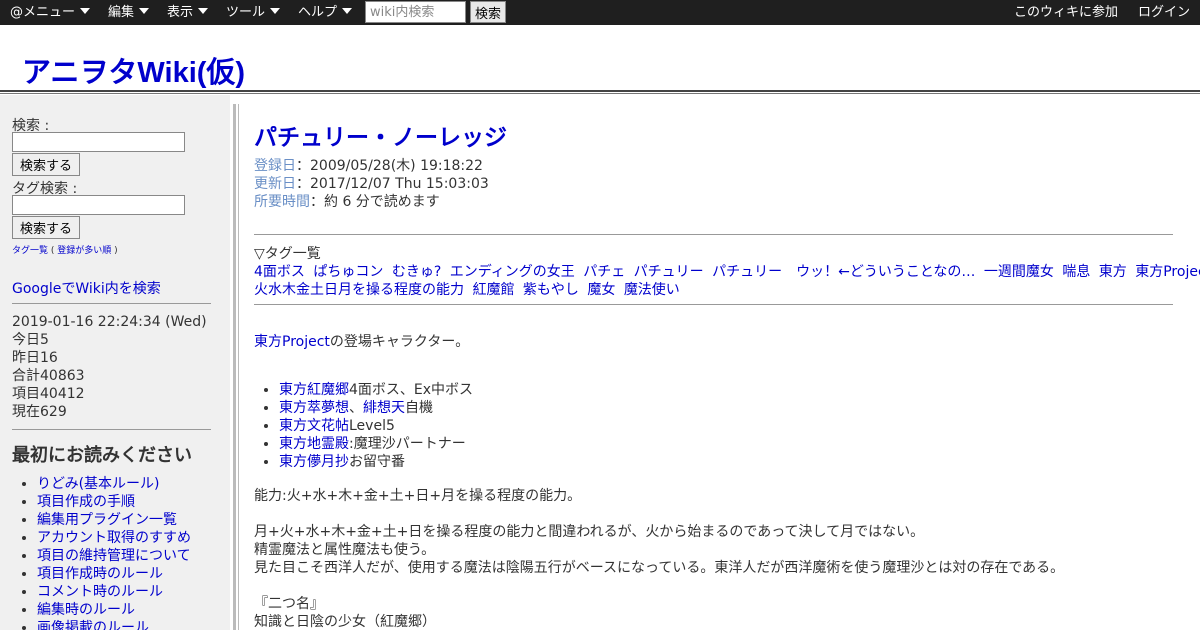 Image resolution: width=1200 pixels, height=630 pixels. What do you see at coordinates (359, 290) in the screenshot?
I see `tag-link: 火水木金土日月を操る程度の能力` at bounding box center [359, 290].